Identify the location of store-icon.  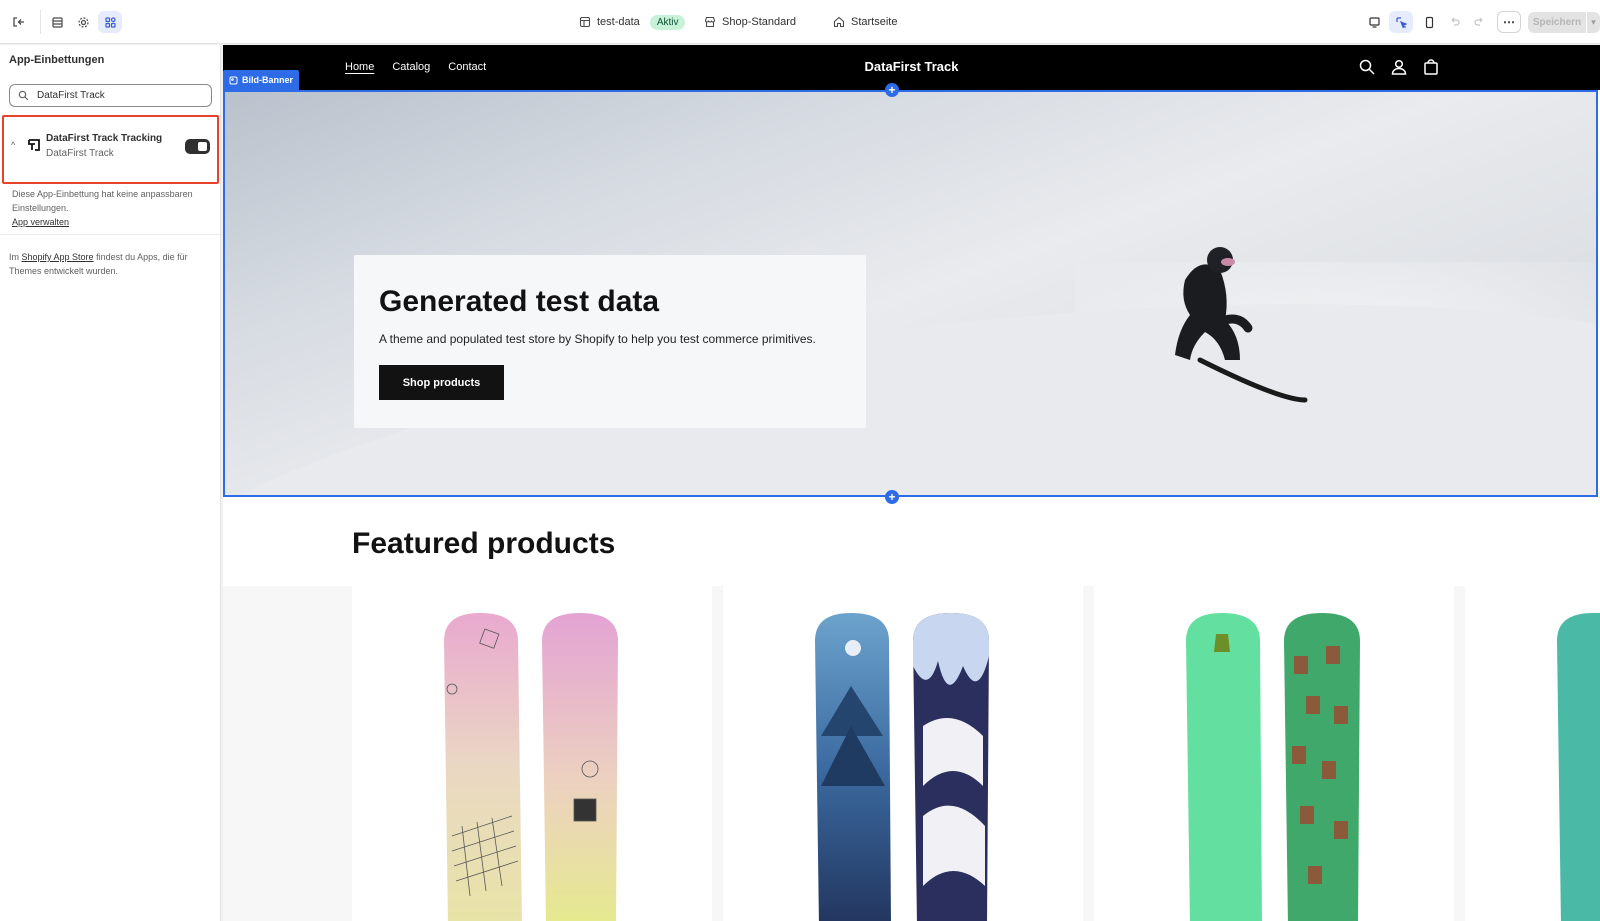
(710, 22).